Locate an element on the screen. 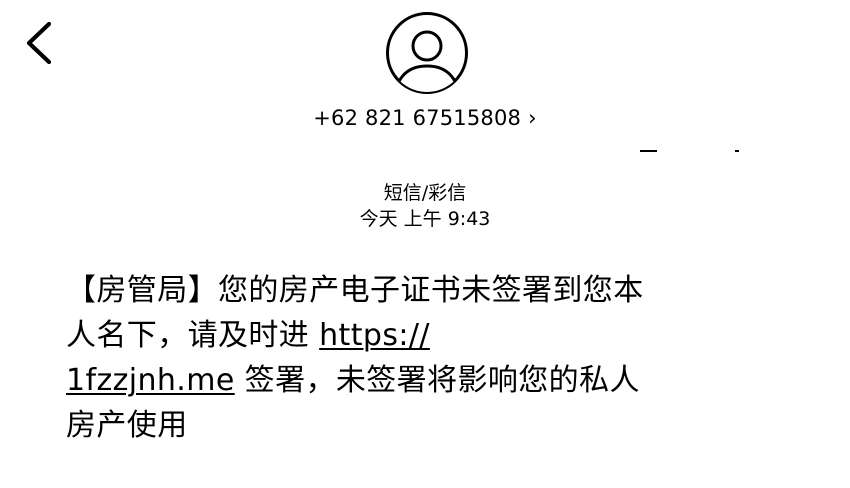  person-placeholder-icon is located at coordinates (427, 53).